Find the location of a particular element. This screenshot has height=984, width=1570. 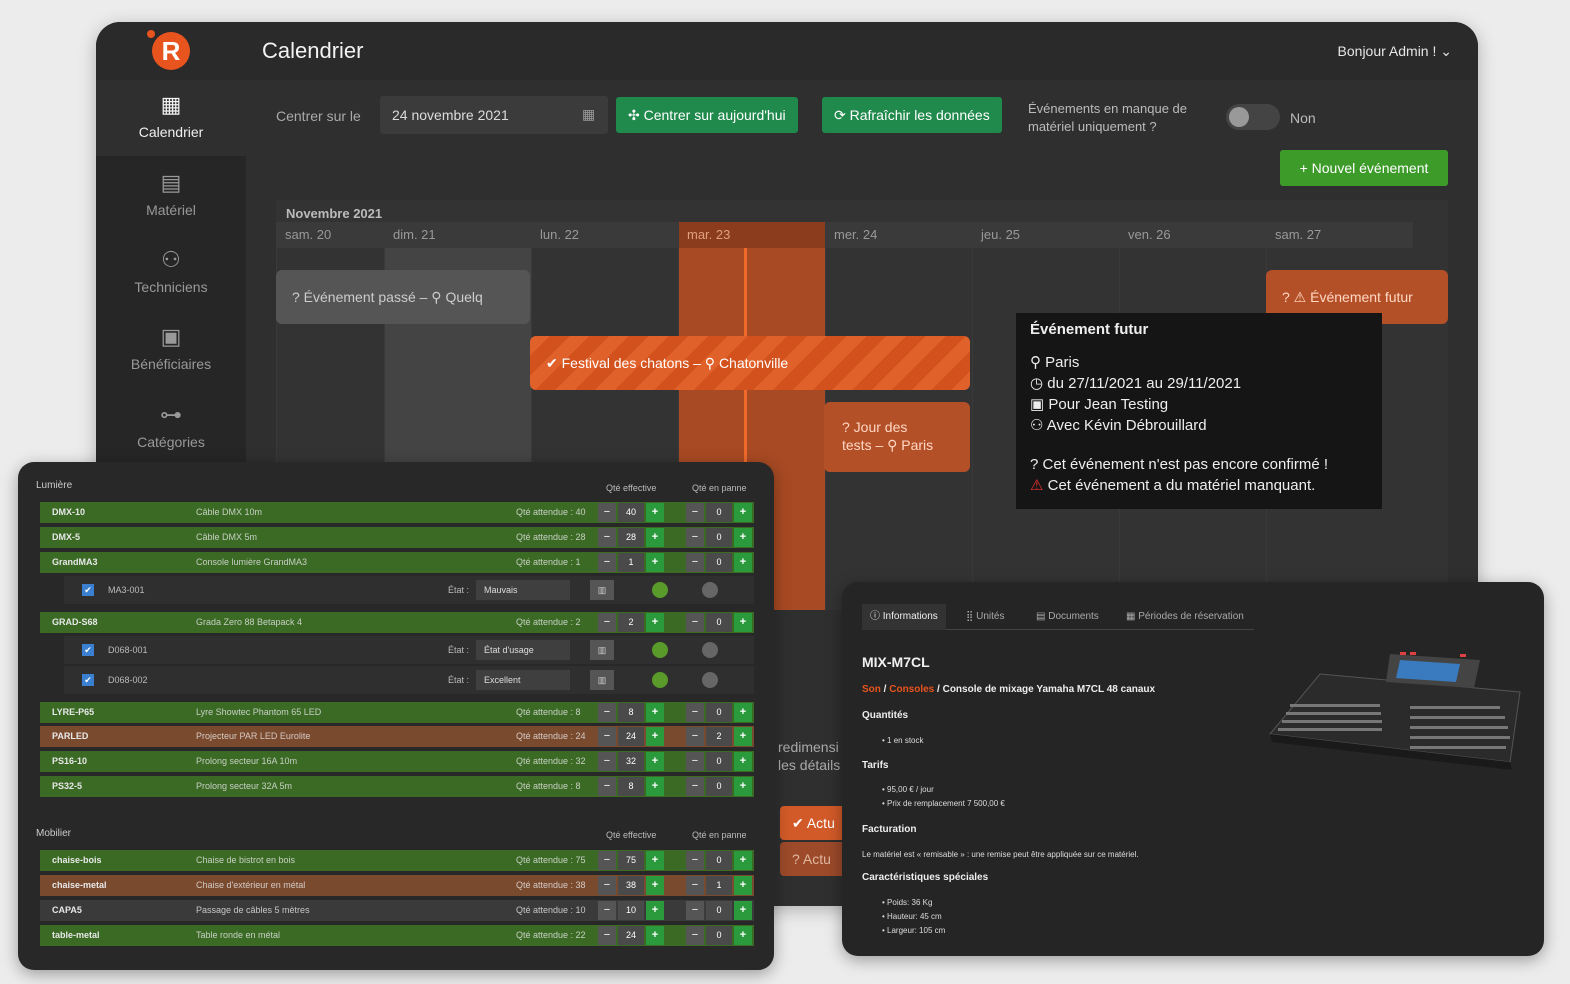

event-festival: ✔ Festival des chatons – ⚲ Chatonville is located at coordinates (750, 363).